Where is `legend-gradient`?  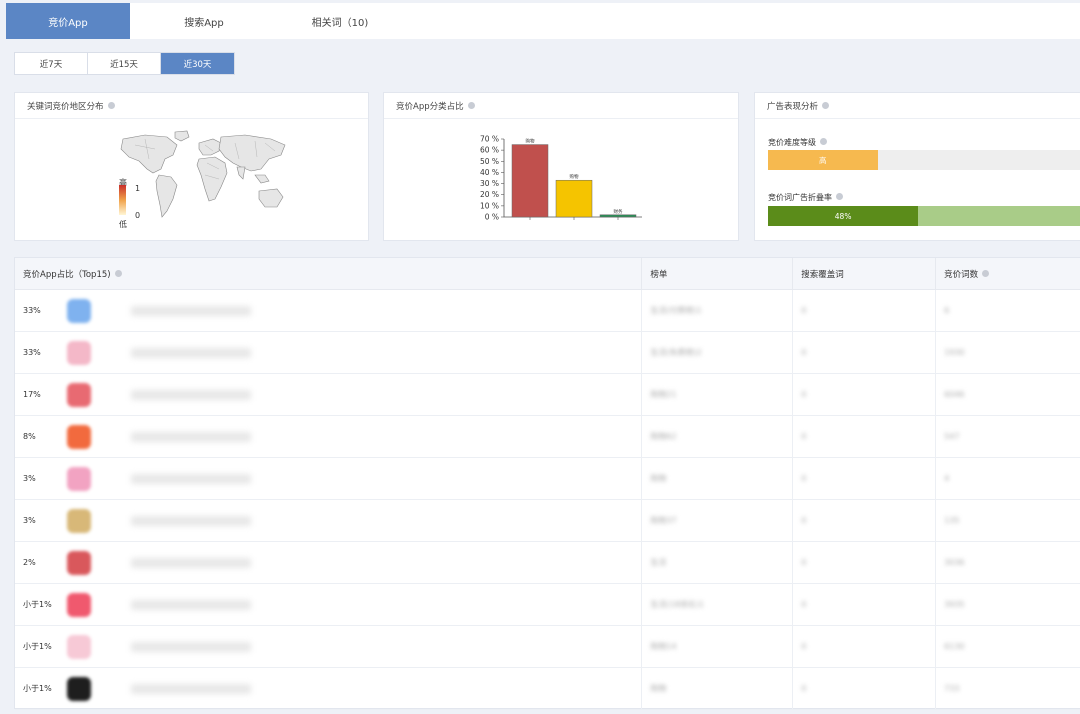 legend-gradient is located at coordinates (122, 200).